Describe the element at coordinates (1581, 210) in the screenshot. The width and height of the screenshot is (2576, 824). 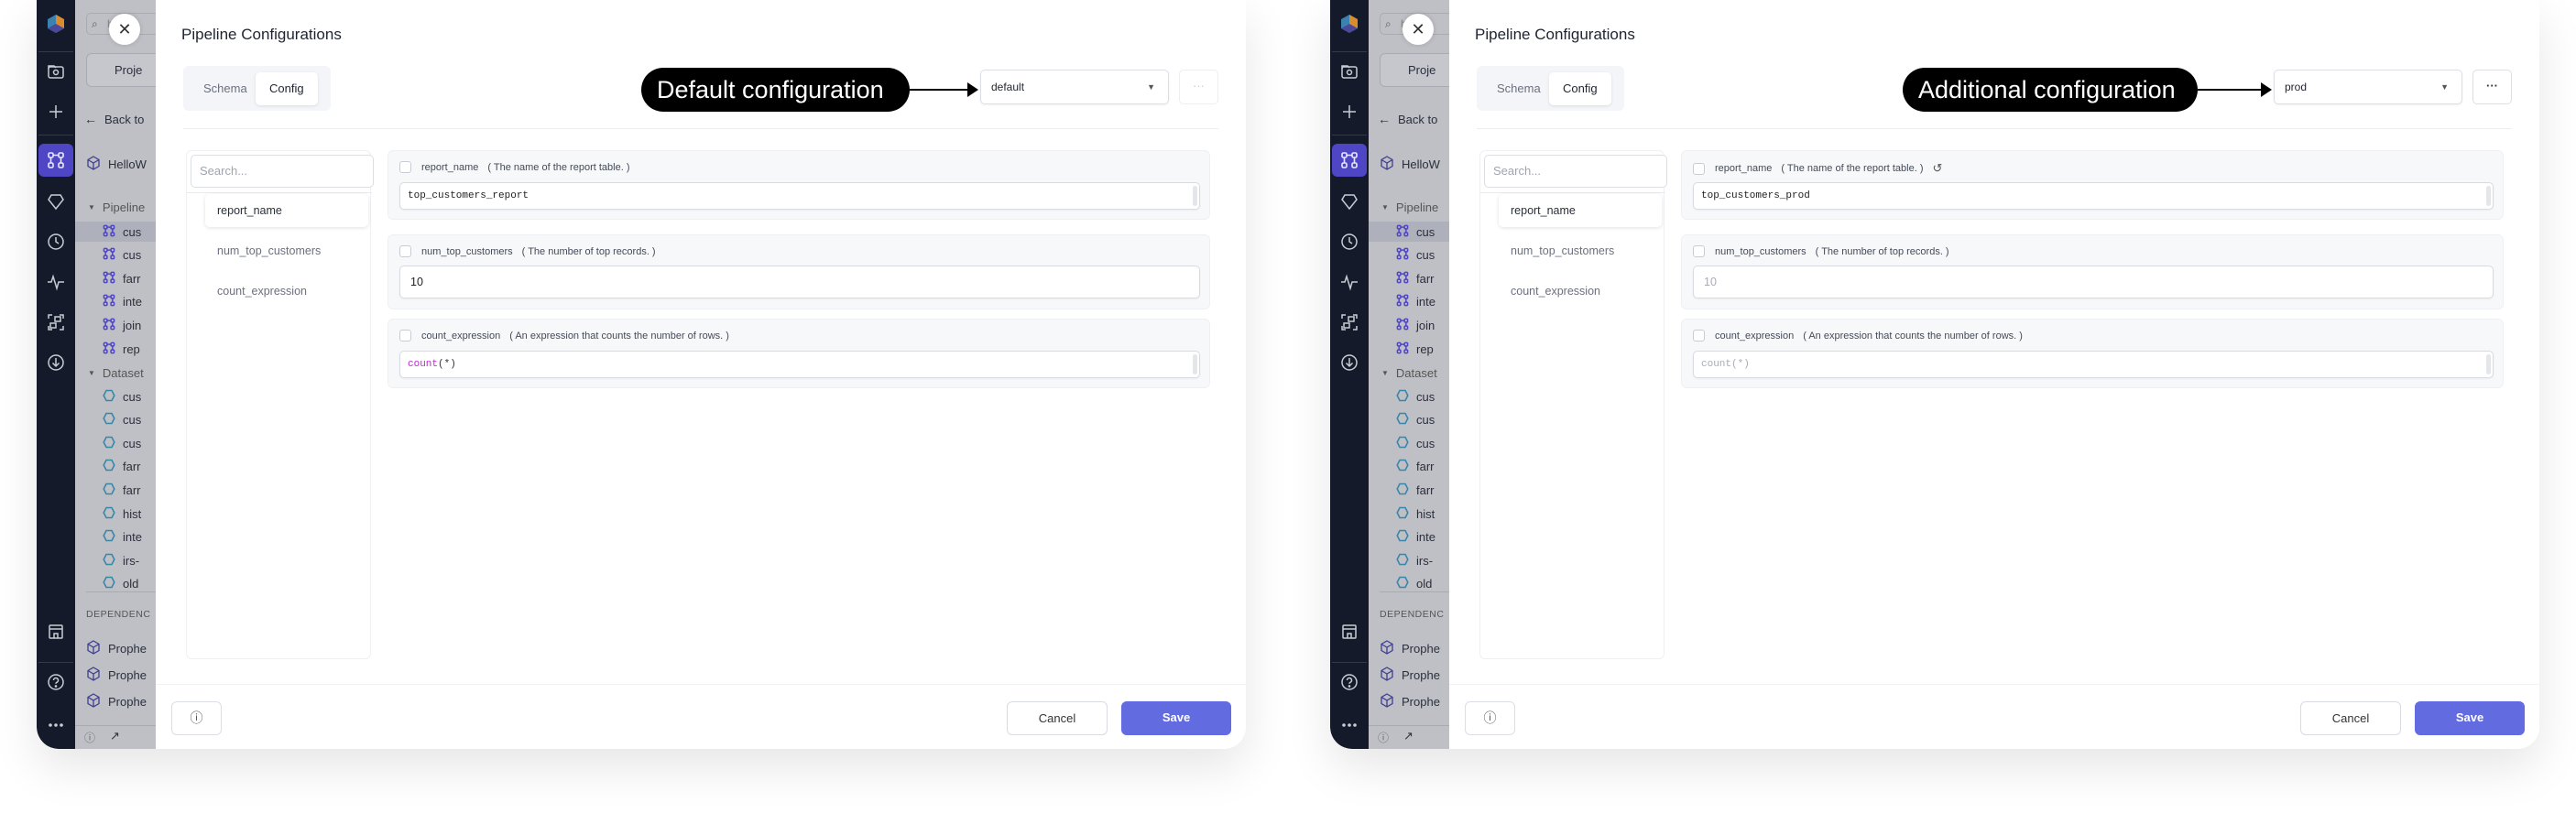
I see `list-item-report_name: report_name` at that location.